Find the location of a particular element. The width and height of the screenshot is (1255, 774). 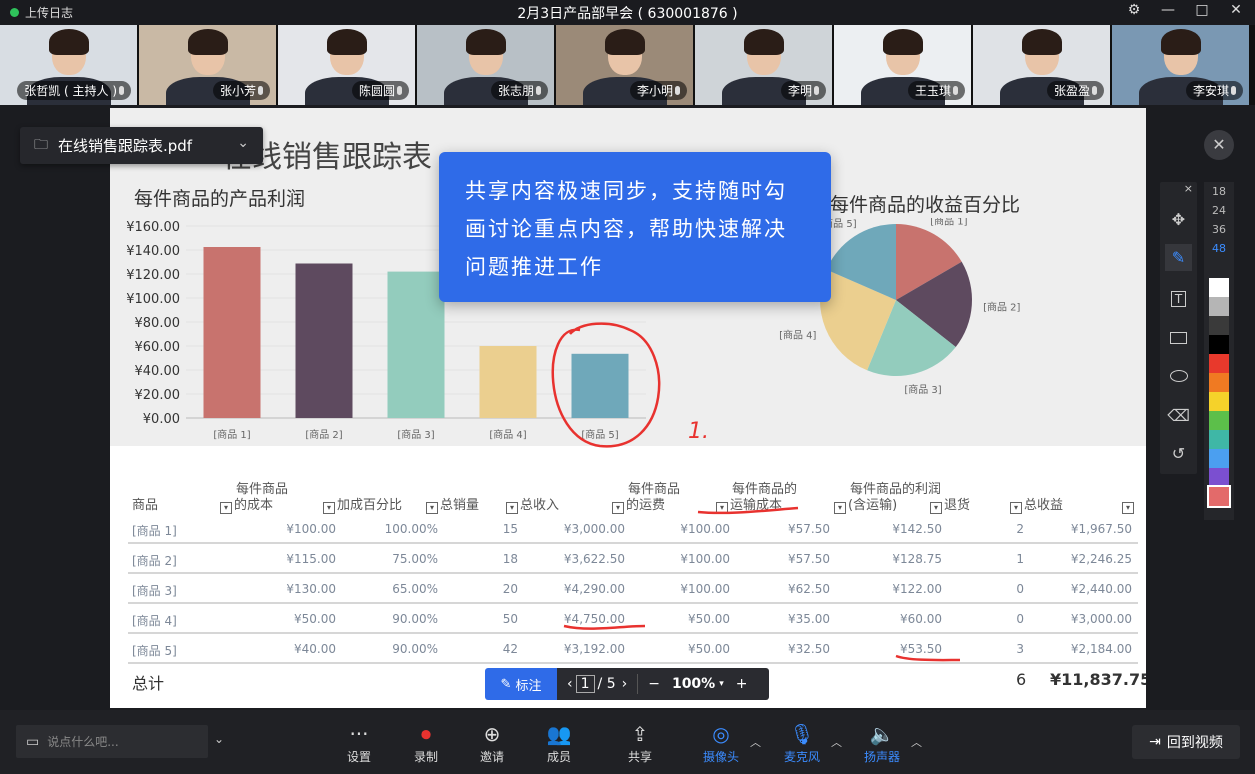

pen-size-option: 18 is located at coordinates (1219, 191).